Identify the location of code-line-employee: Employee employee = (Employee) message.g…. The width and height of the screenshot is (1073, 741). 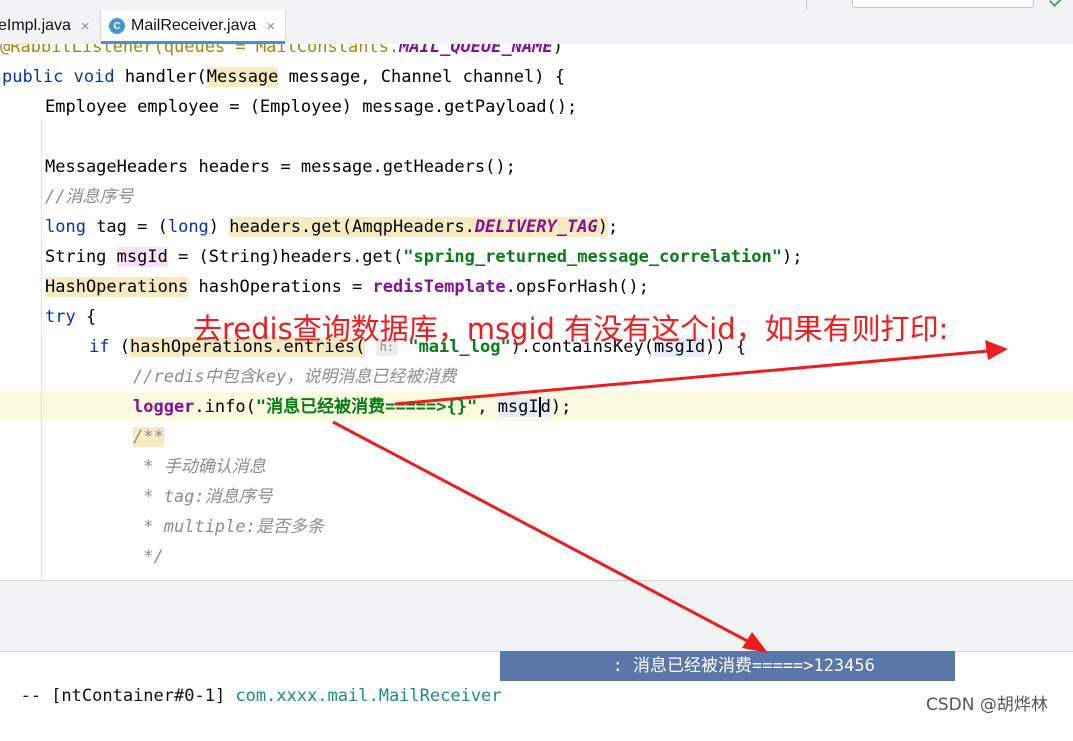
(311, 107).